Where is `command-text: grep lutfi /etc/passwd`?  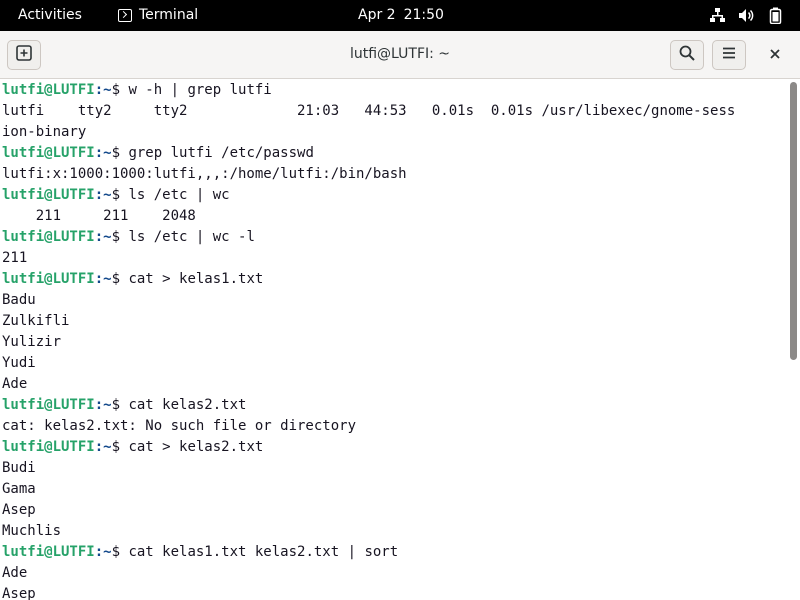 command-text: grep lutfi /etc/passwd is located at coordinates (221, 153).